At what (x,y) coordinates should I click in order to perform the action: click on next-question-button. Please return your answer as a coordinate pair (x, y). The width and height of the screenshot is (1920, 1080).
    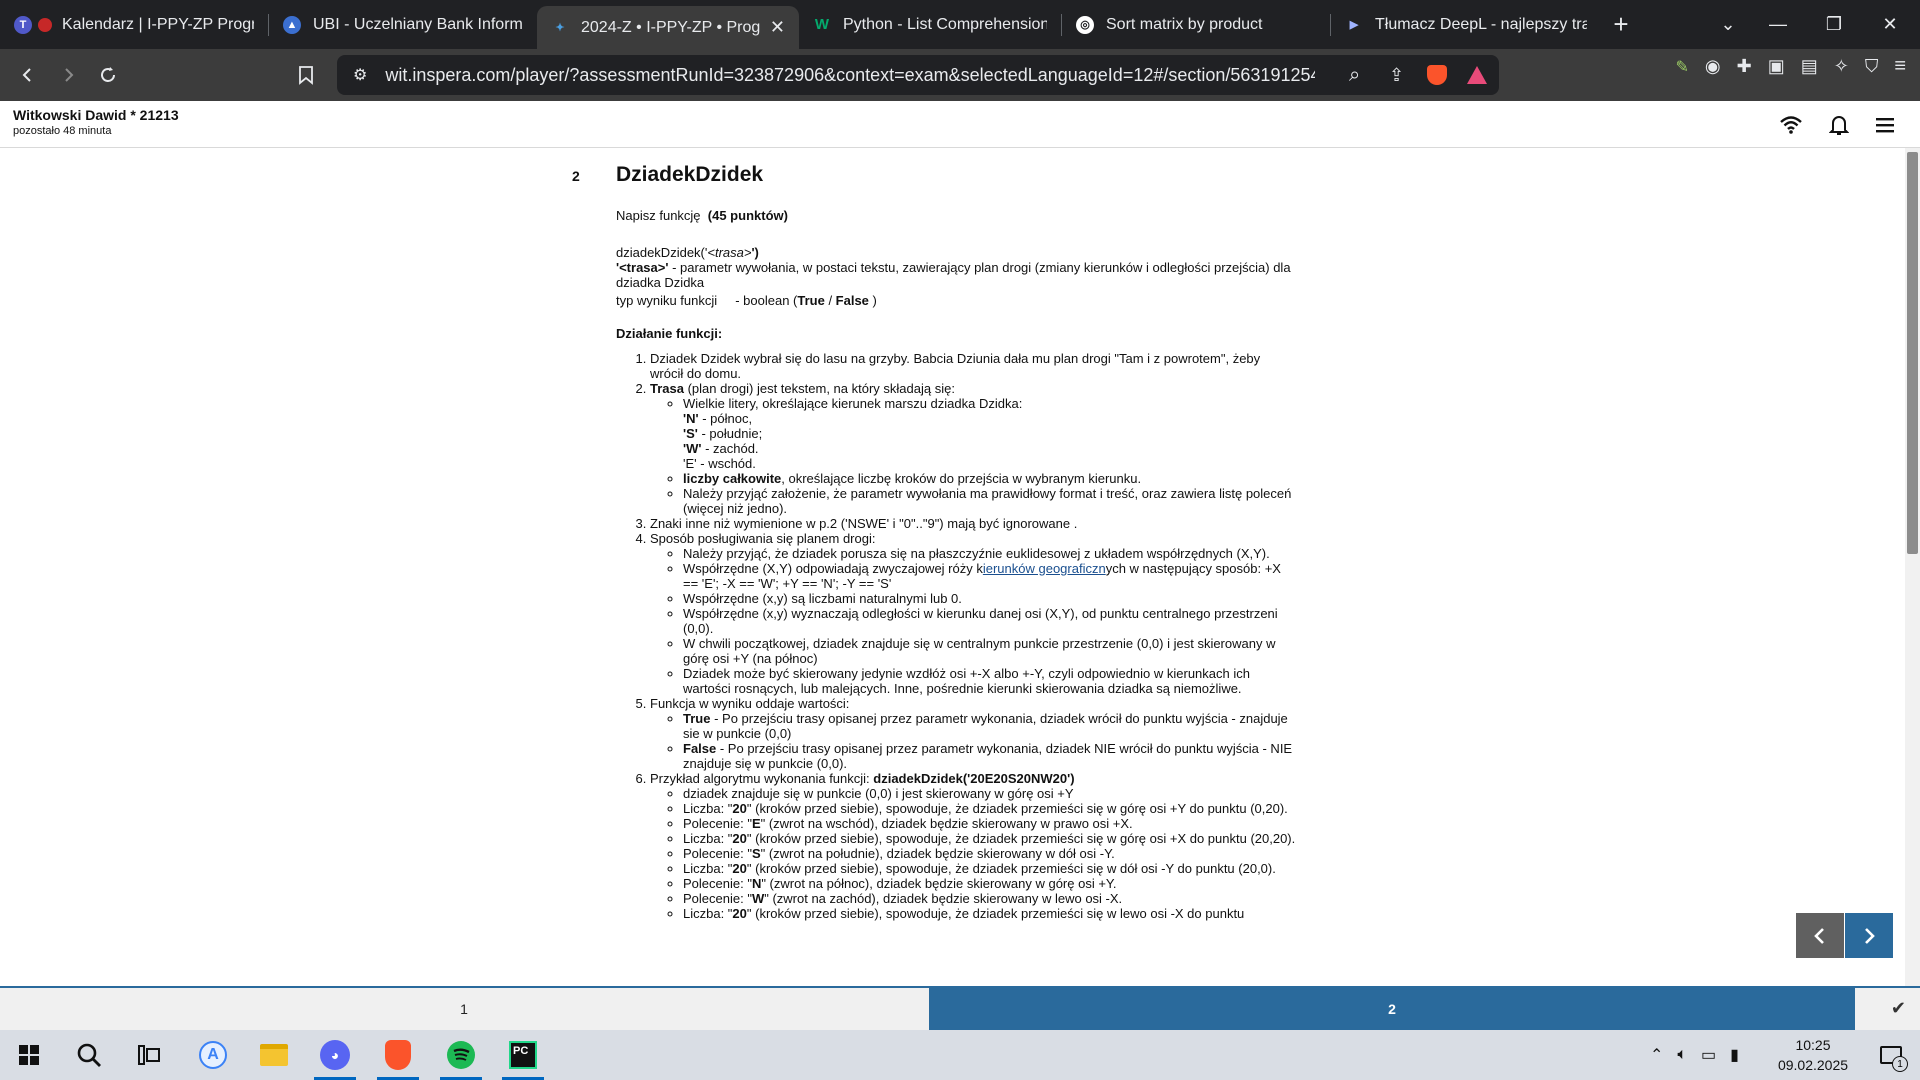
    Looking at the image, I should click on (1869, 935).